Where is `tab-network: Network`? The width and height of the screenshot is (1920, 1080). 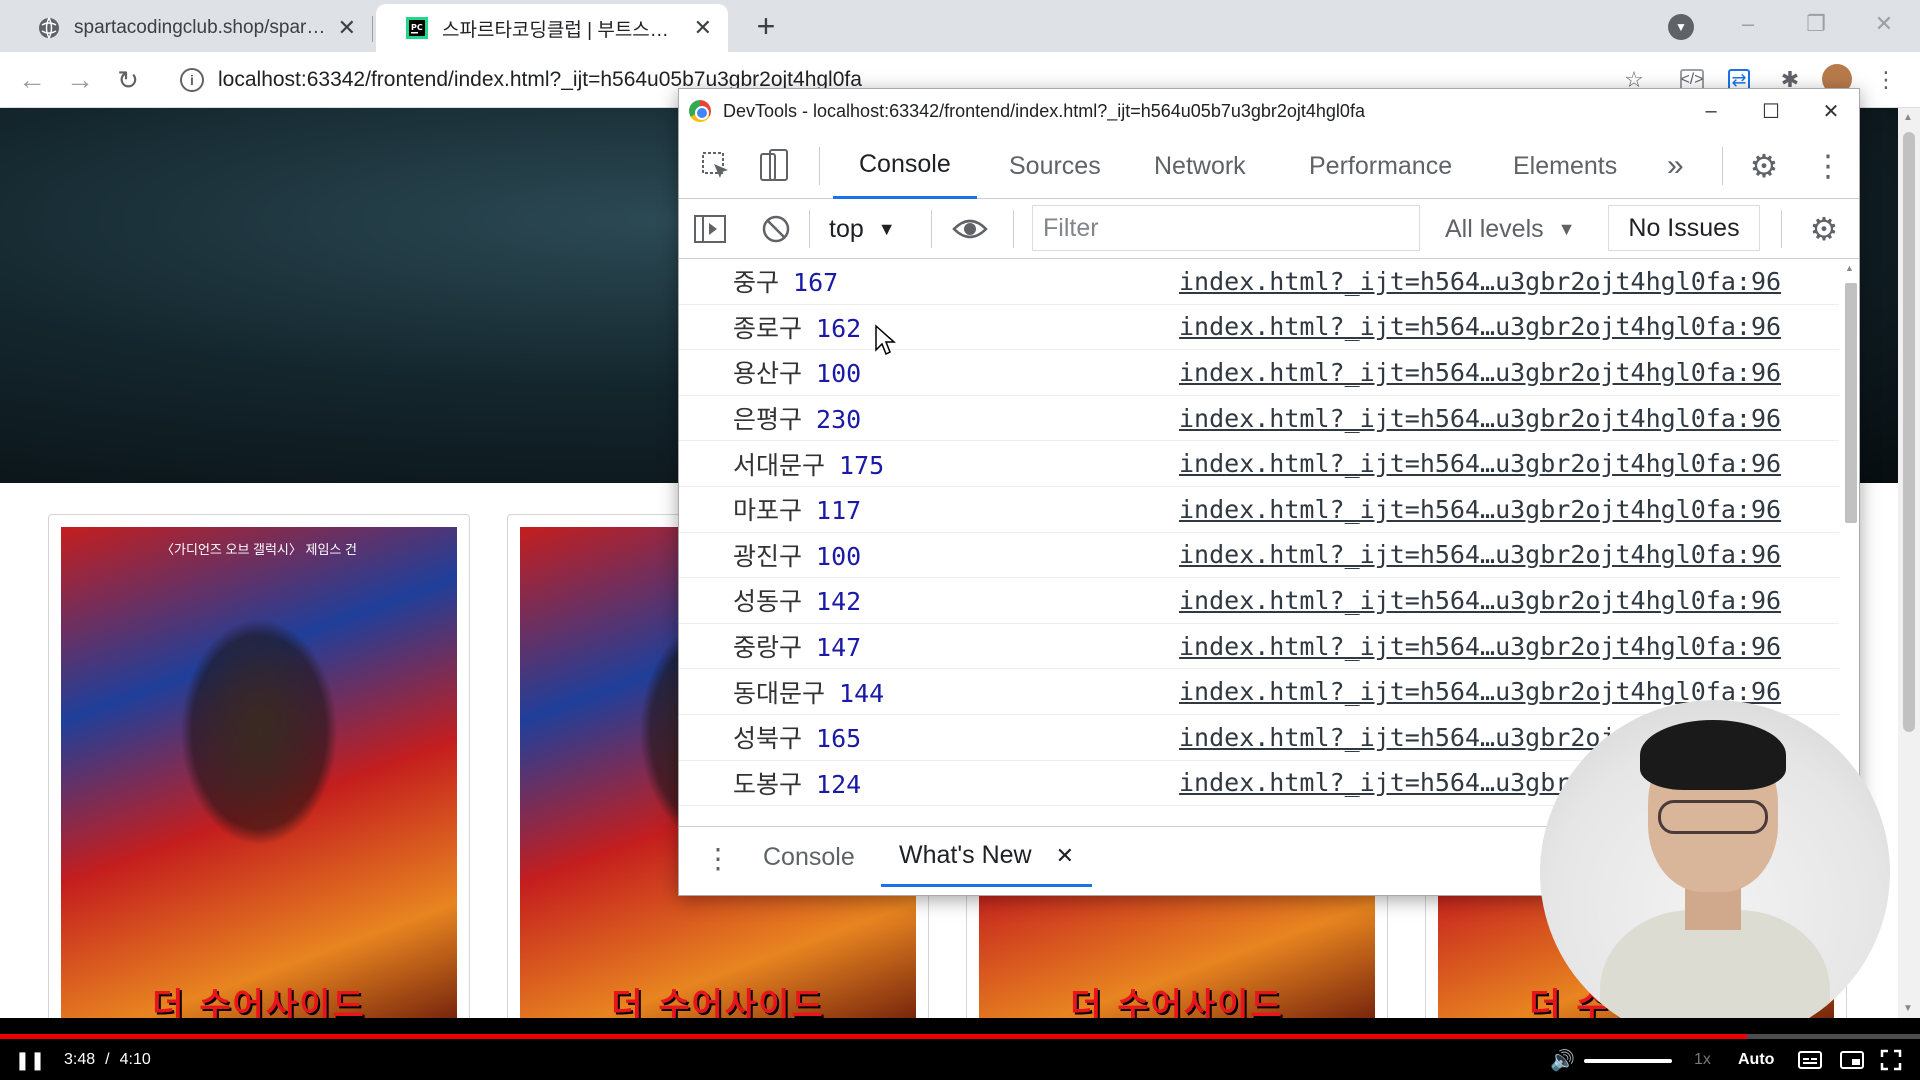 tab-network: Network is located at coordinates (1200, 166).